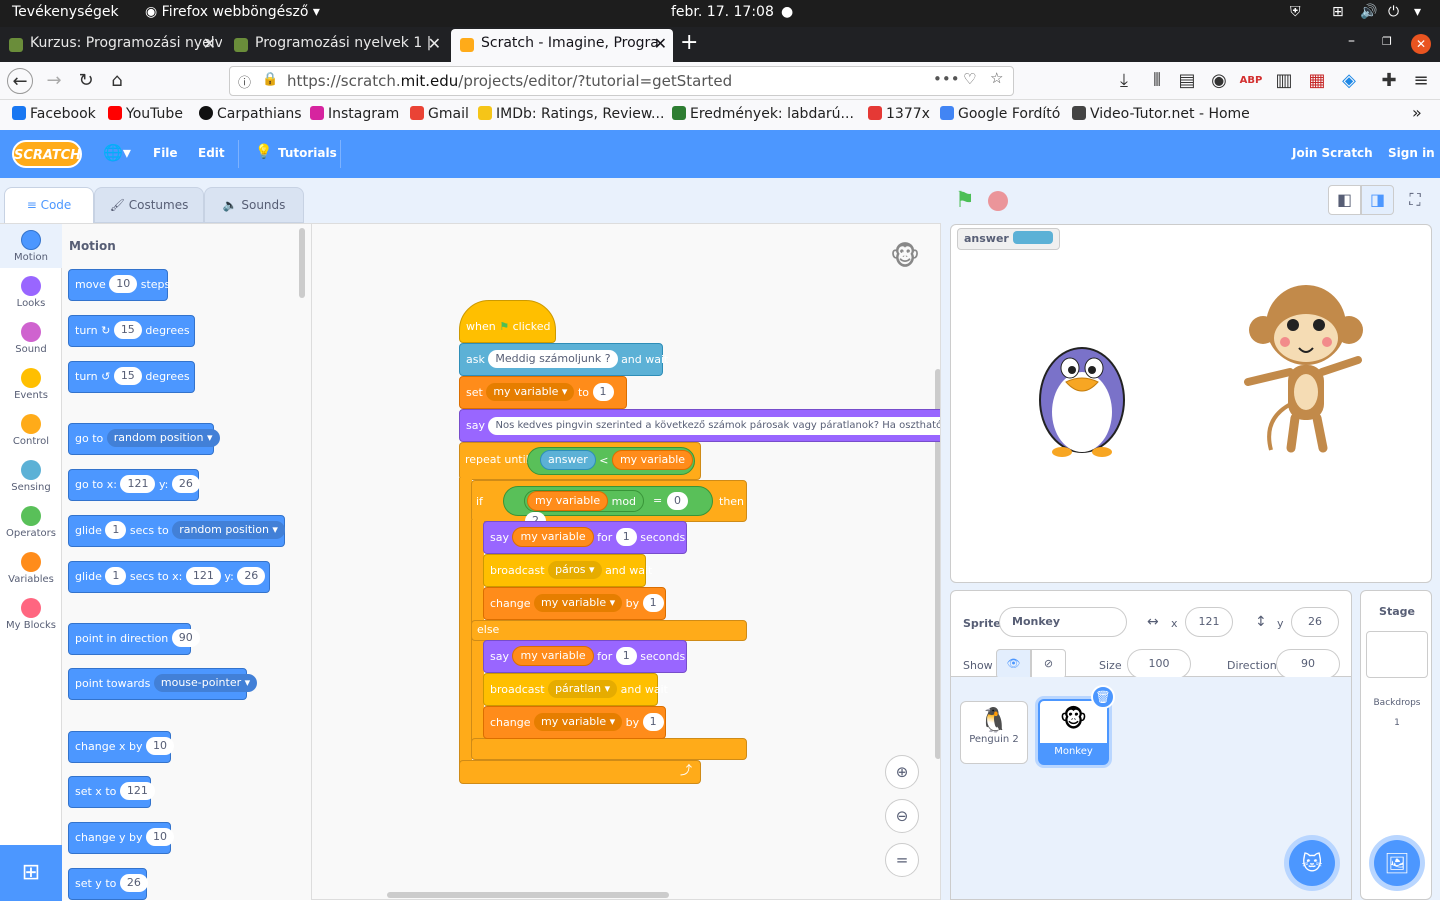  Describe the element at coordinates (133, 883) in the screenshot. I see `y-value-input: 26` at that location.